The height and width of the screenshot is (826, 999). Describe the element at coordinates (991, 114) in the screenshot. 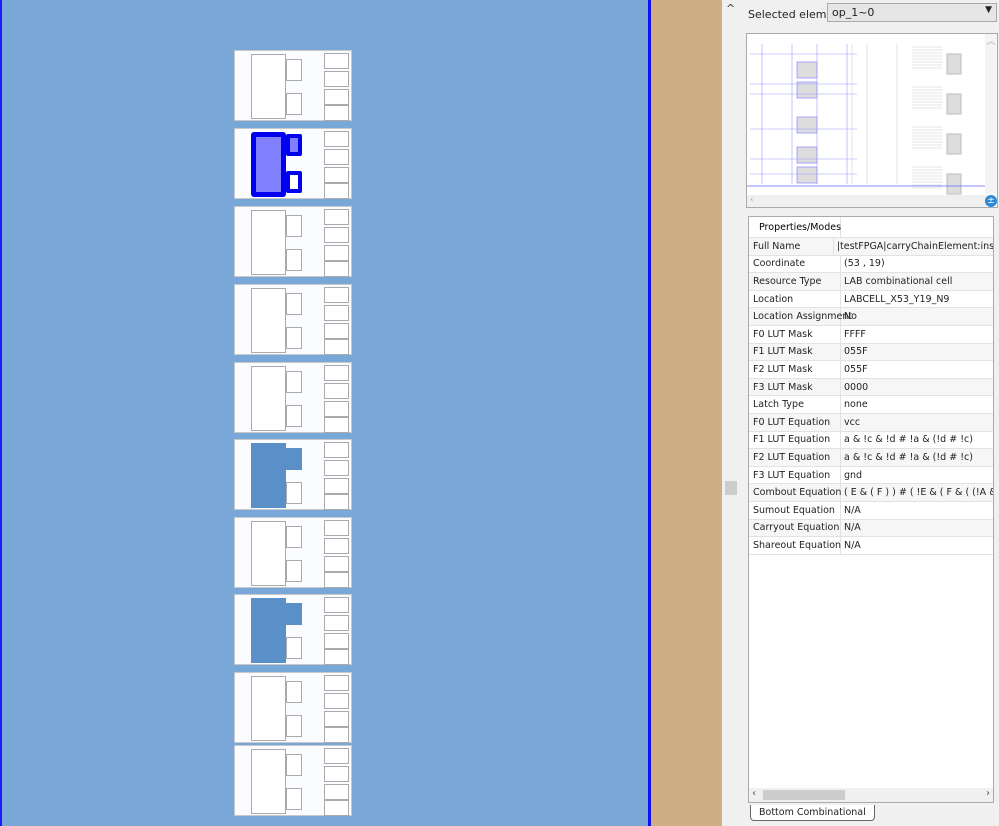

I see `preview-vertical-scrollbar: ︿` at that location.